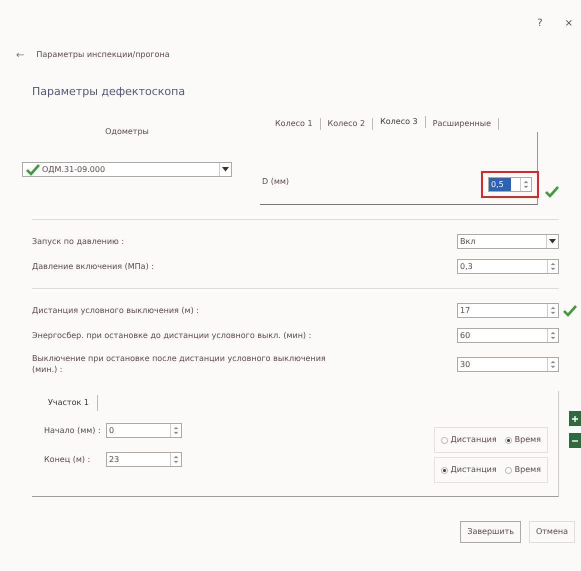 The height and width of the screenshot is (571, 581). Describe the element at coordinates (116, 310) in the screenshot. I see `field-label: Дистанция условного выключения (м) :` at that location.